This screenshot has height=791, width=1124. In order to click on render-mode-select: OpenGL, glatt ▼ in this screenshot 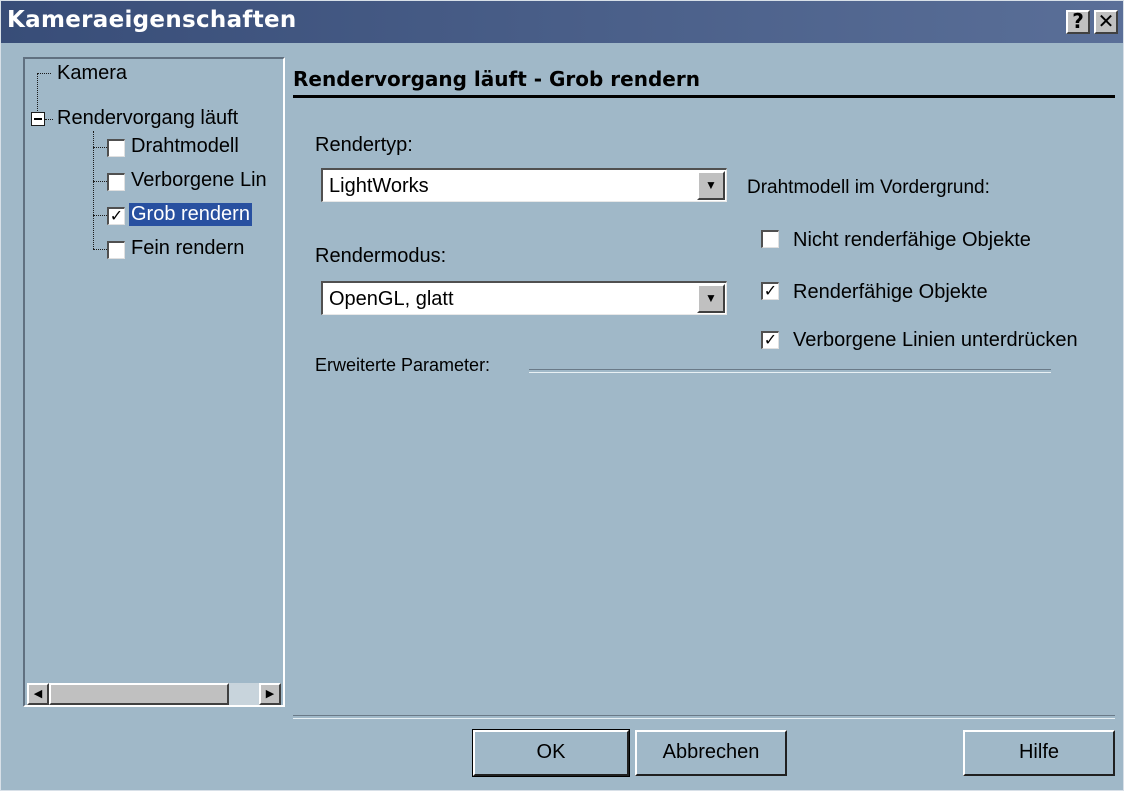, I will do `click(524, 298)`.